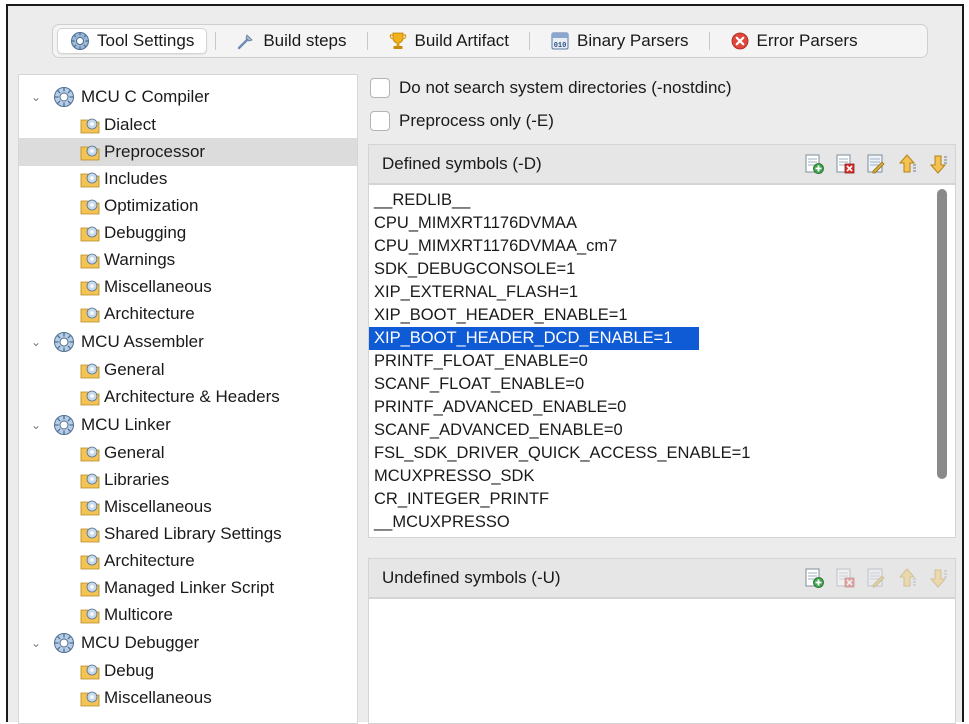 The height and width of the screenshot is (724, 969). I want to click on tab-build-steps: Build steps, so click(291, 41).